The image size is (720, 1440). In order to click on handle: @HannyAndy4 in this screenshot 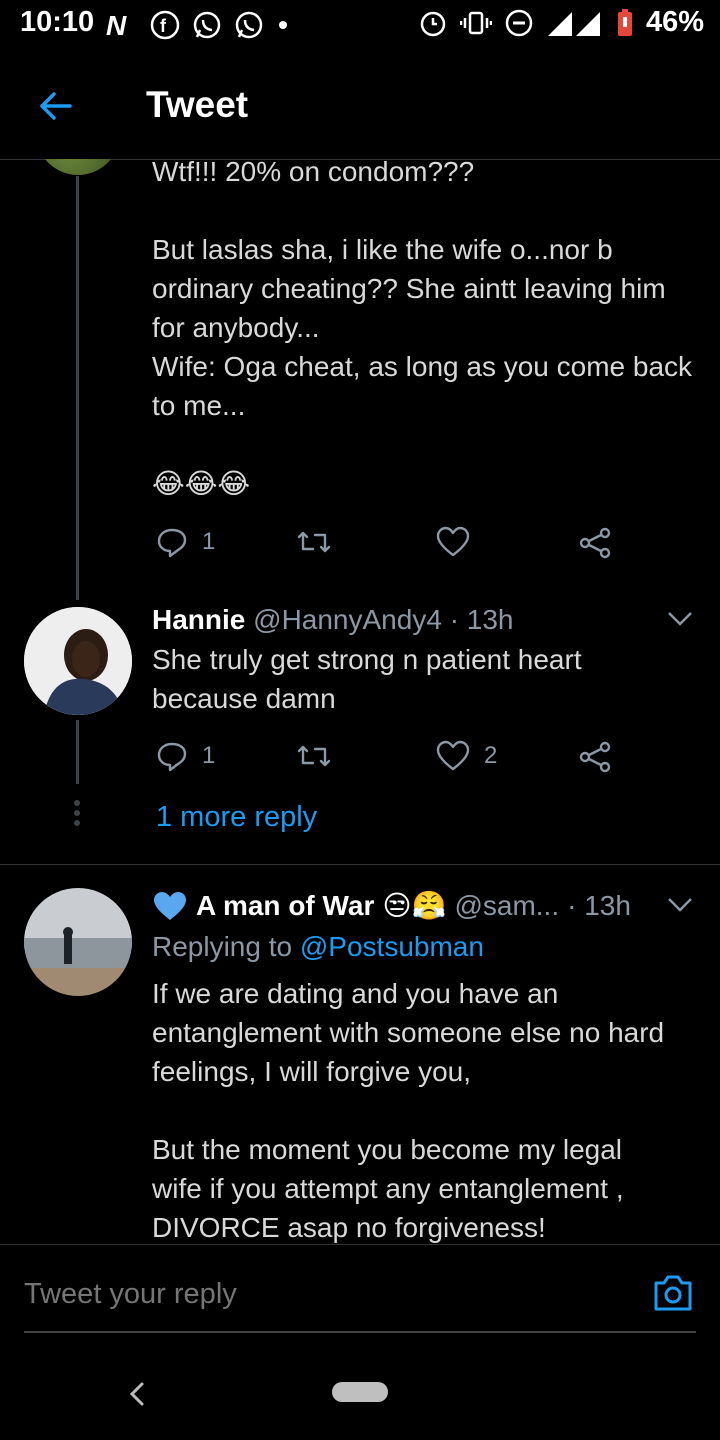, I will do `click(347, 619)`.